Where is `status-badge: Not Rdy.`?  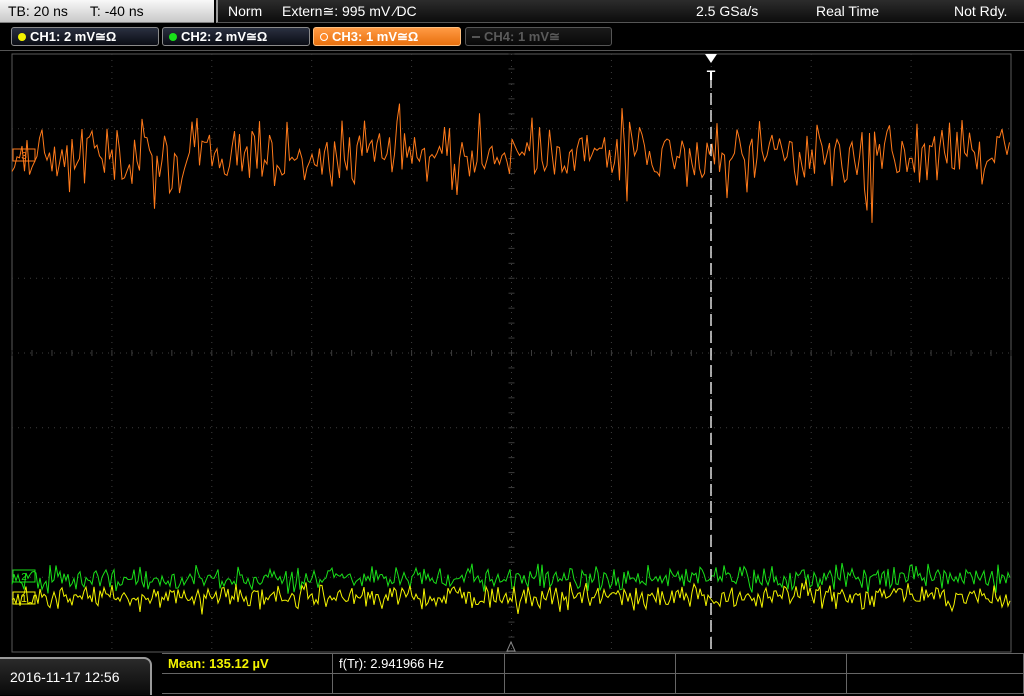 status-badge: Not Rdy. is located at coordinates (981, 11).